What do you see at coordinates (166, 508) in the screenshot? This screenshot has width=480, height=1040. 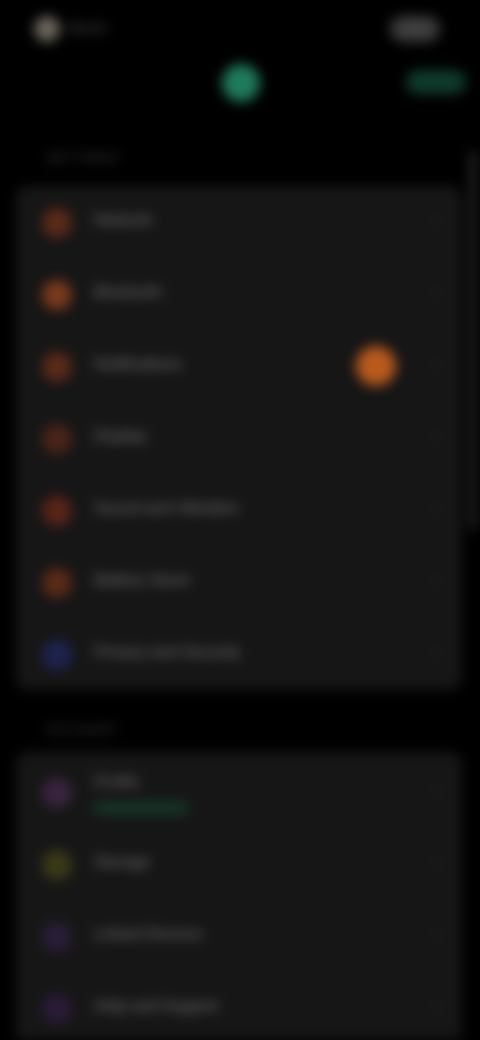 I see `settings-item-label: Sound and Vibration` at bounding box center [166, 508].